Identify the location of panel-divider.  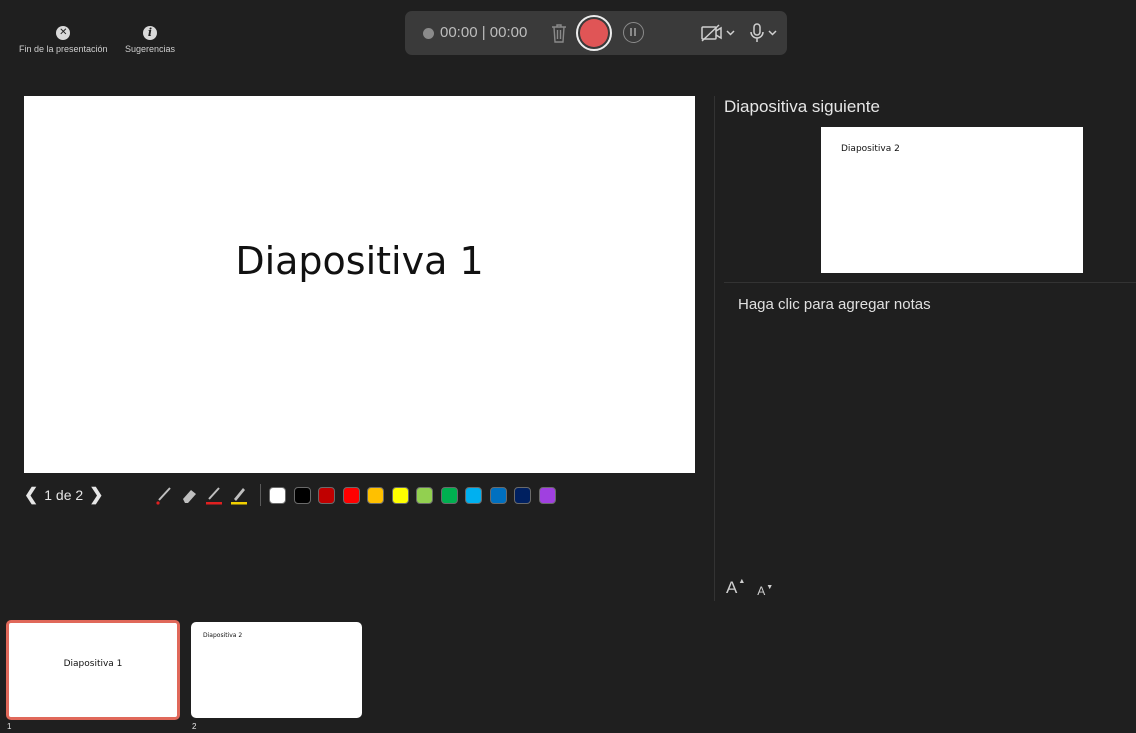
(714, 348).